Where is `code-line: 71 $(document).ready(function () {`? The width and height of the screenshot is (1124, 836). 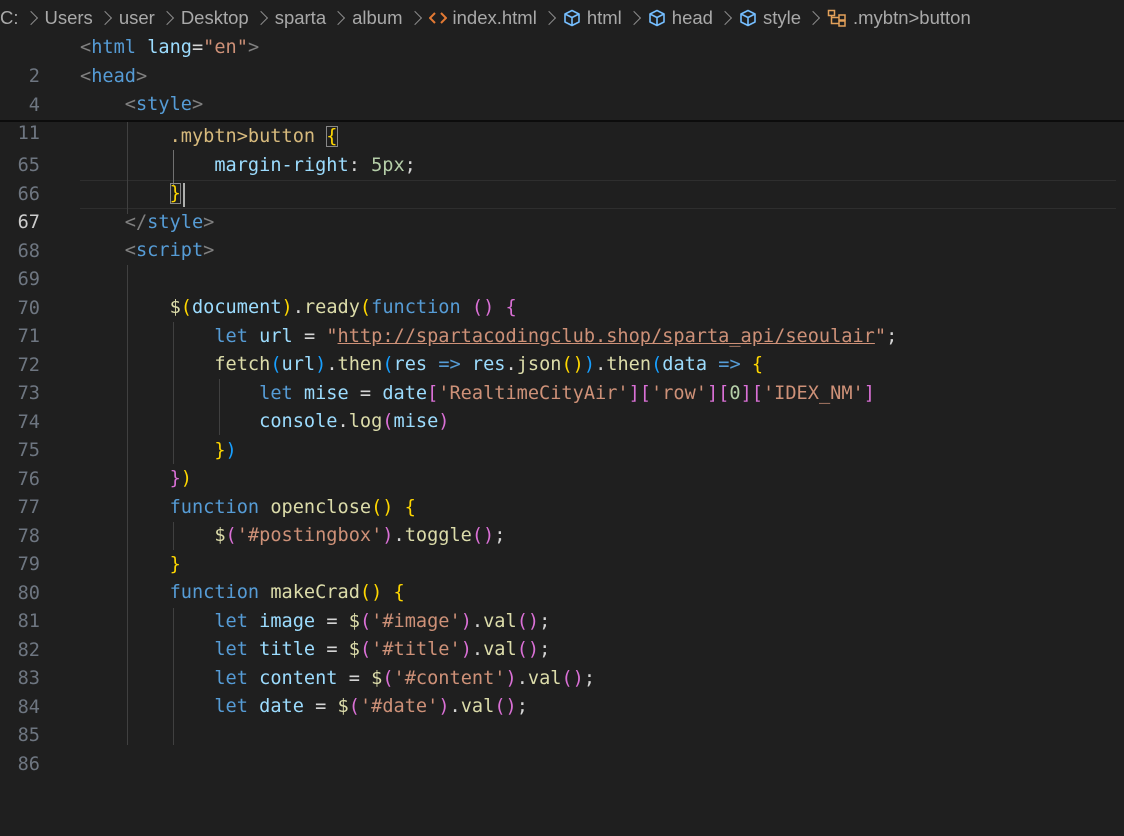 code-line: 71 $(document).ready(function () { is located at coordinates (562, 320).